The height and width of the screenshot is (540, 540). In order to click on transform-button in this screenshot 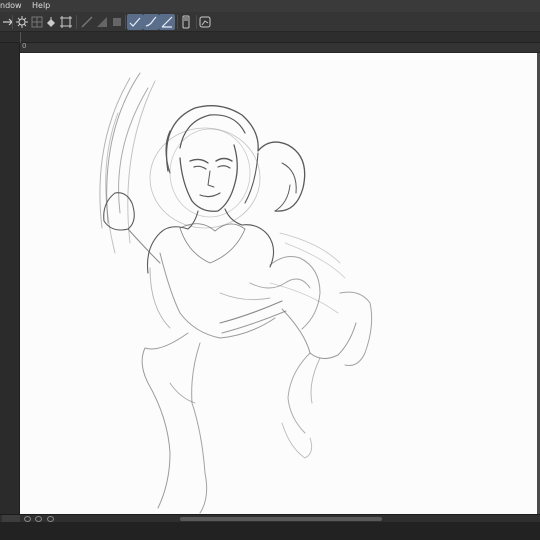, I will do `click(66, 22)`.